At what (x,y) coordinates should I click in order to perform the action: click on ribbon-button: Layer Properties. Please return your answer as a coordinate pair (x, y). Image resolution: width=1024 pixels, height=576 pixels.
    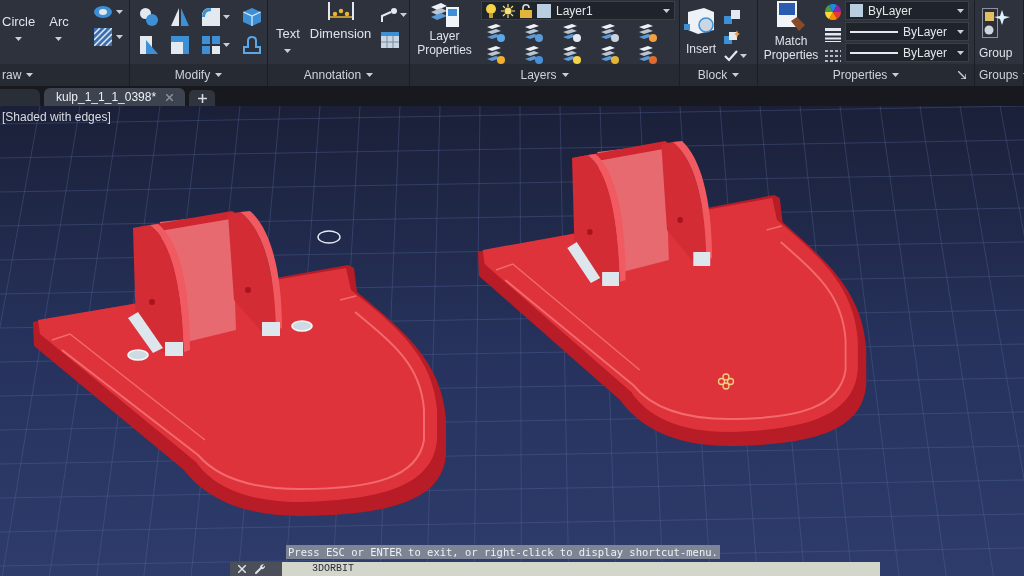
    Looking at the image, I should click on (444, 29).